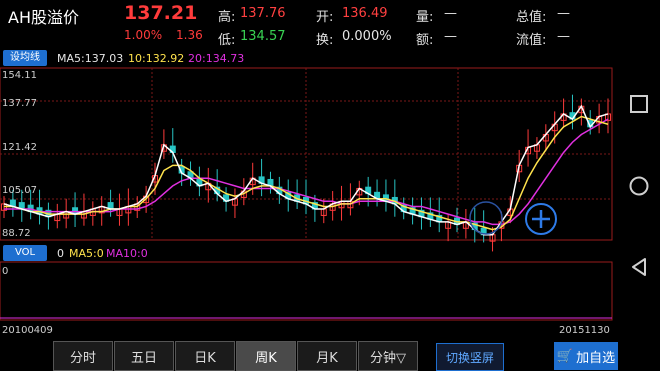  I want to click on price-axis-label: 154.11, so click(19, 75).